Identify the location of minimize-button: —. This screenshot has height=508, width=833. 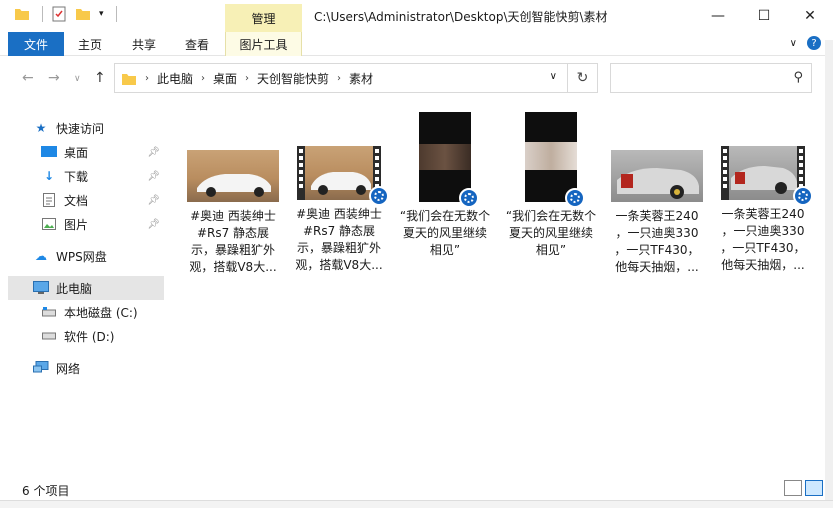
(718, 16).